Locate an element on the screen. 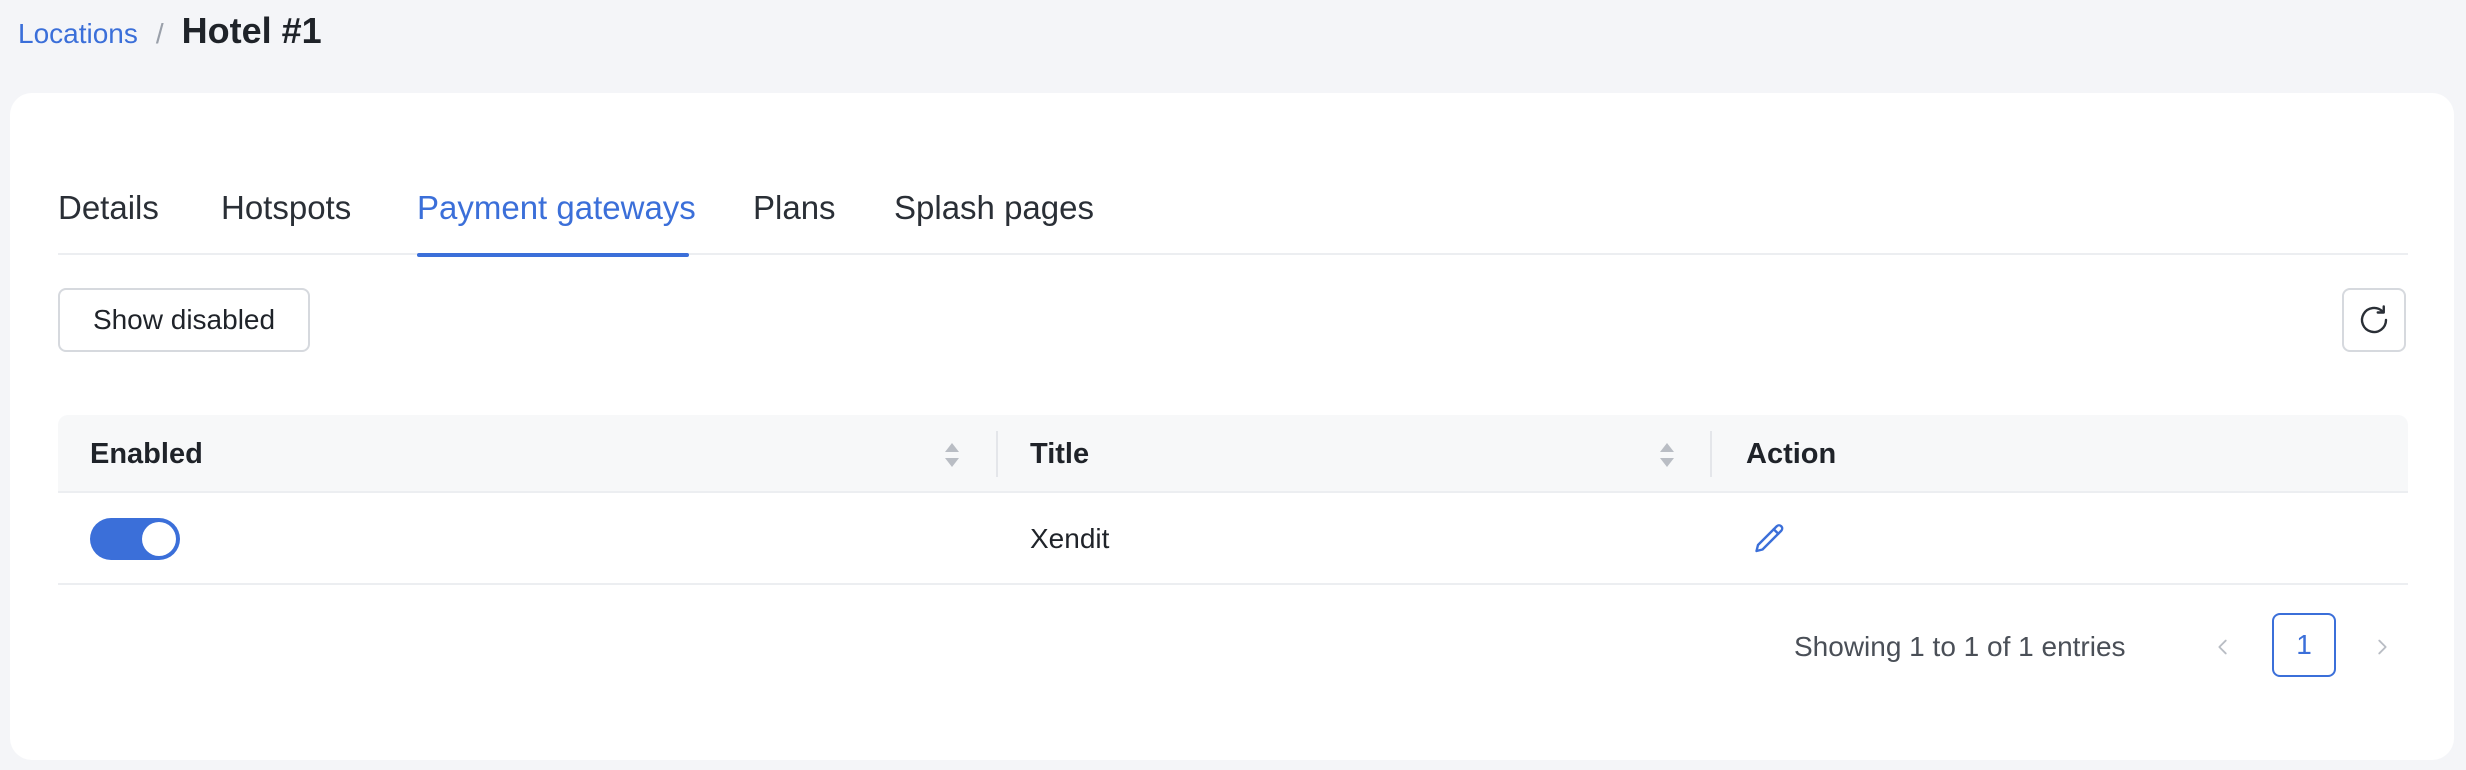  refresh-button is located at coordinates (2374, 320).